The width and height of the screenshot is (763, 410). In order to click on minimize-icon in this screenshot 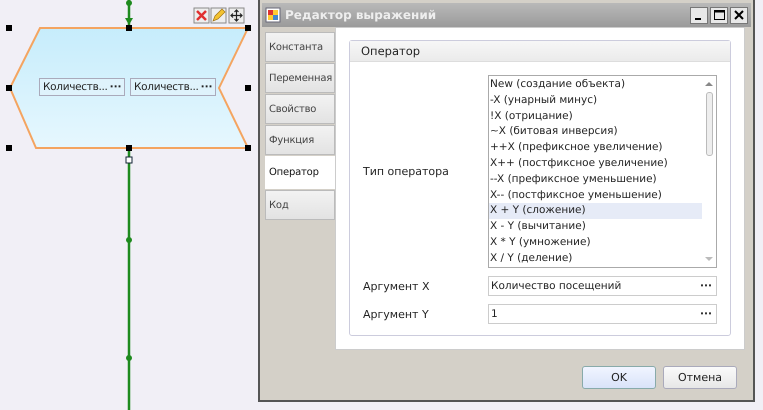, I will do `click(698, 19)`.